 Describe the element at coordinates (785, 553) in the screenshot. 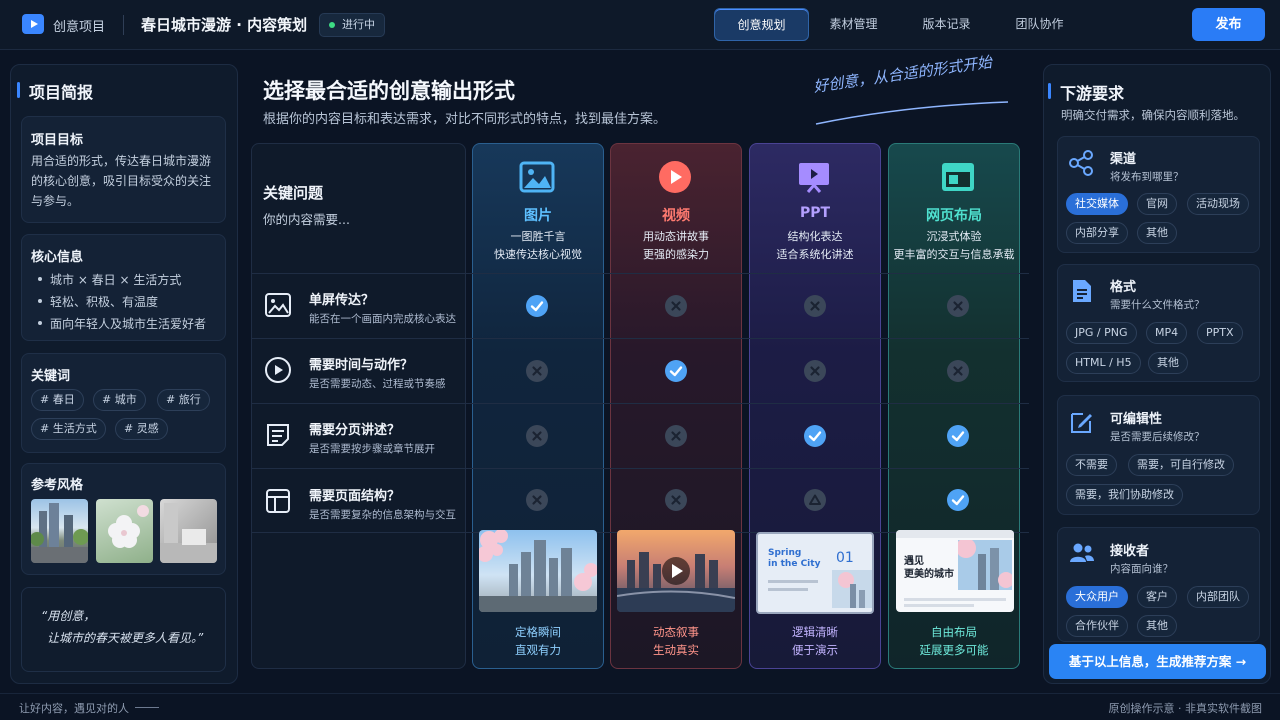

I see `ppt-preview-title-1: Spring` at that location.